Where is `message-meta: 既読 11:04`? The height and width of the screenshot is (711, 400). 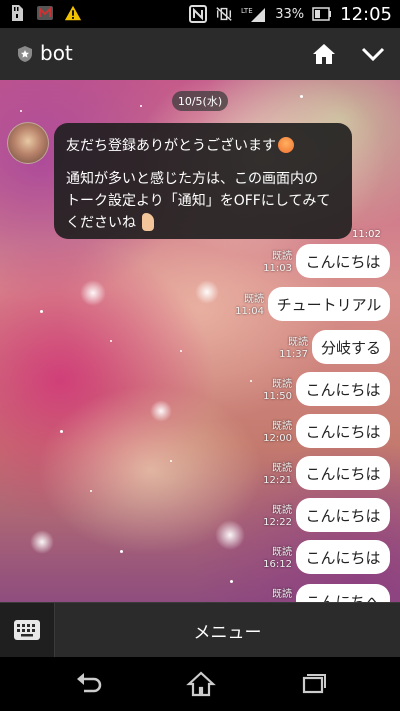
message-meta: 既読 11:04 is located at coordinates (244, 306).